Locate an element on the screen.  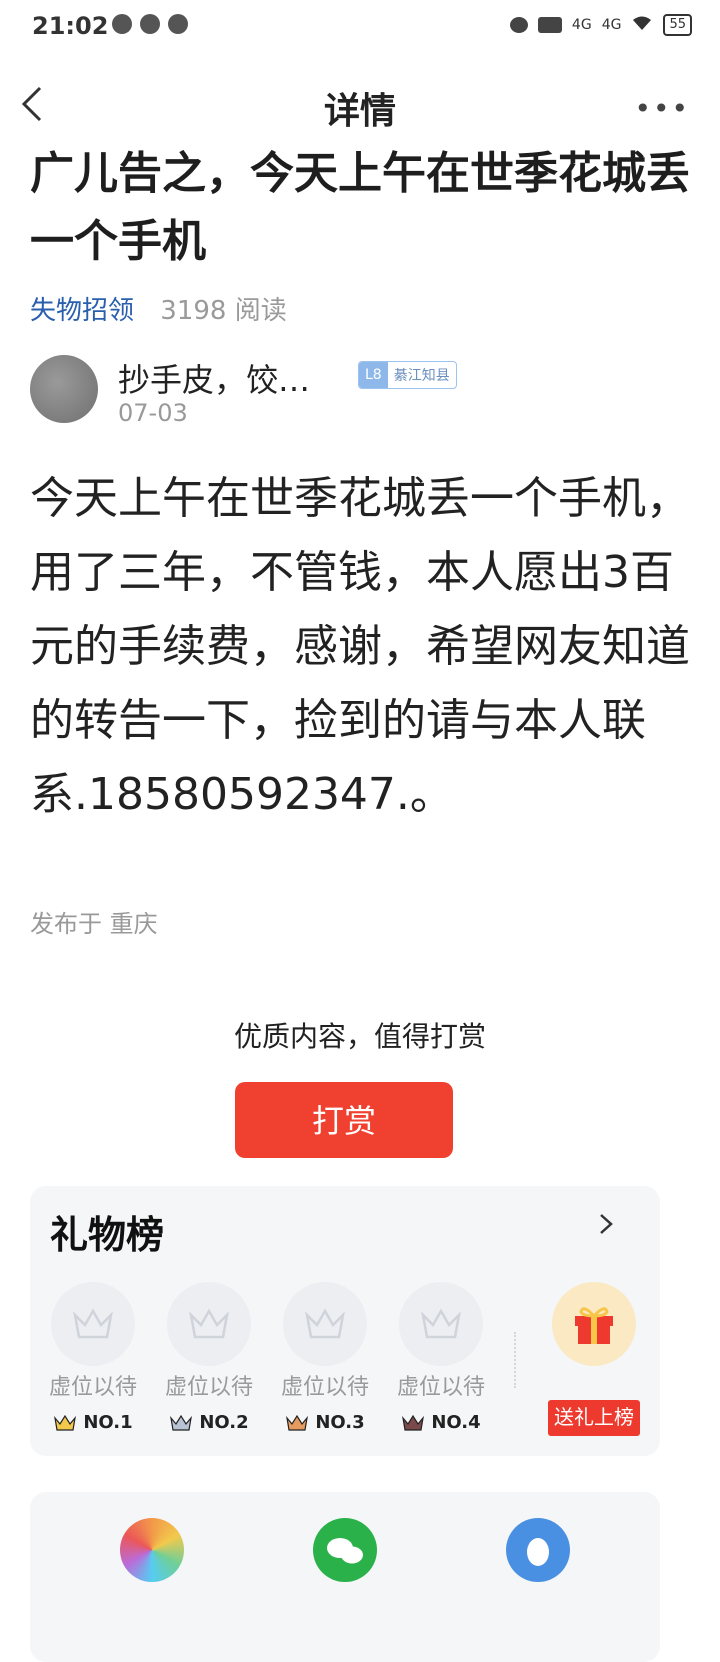
gift-slot: 虚位以待 NO.4 is located at coordinates (441, 1357).